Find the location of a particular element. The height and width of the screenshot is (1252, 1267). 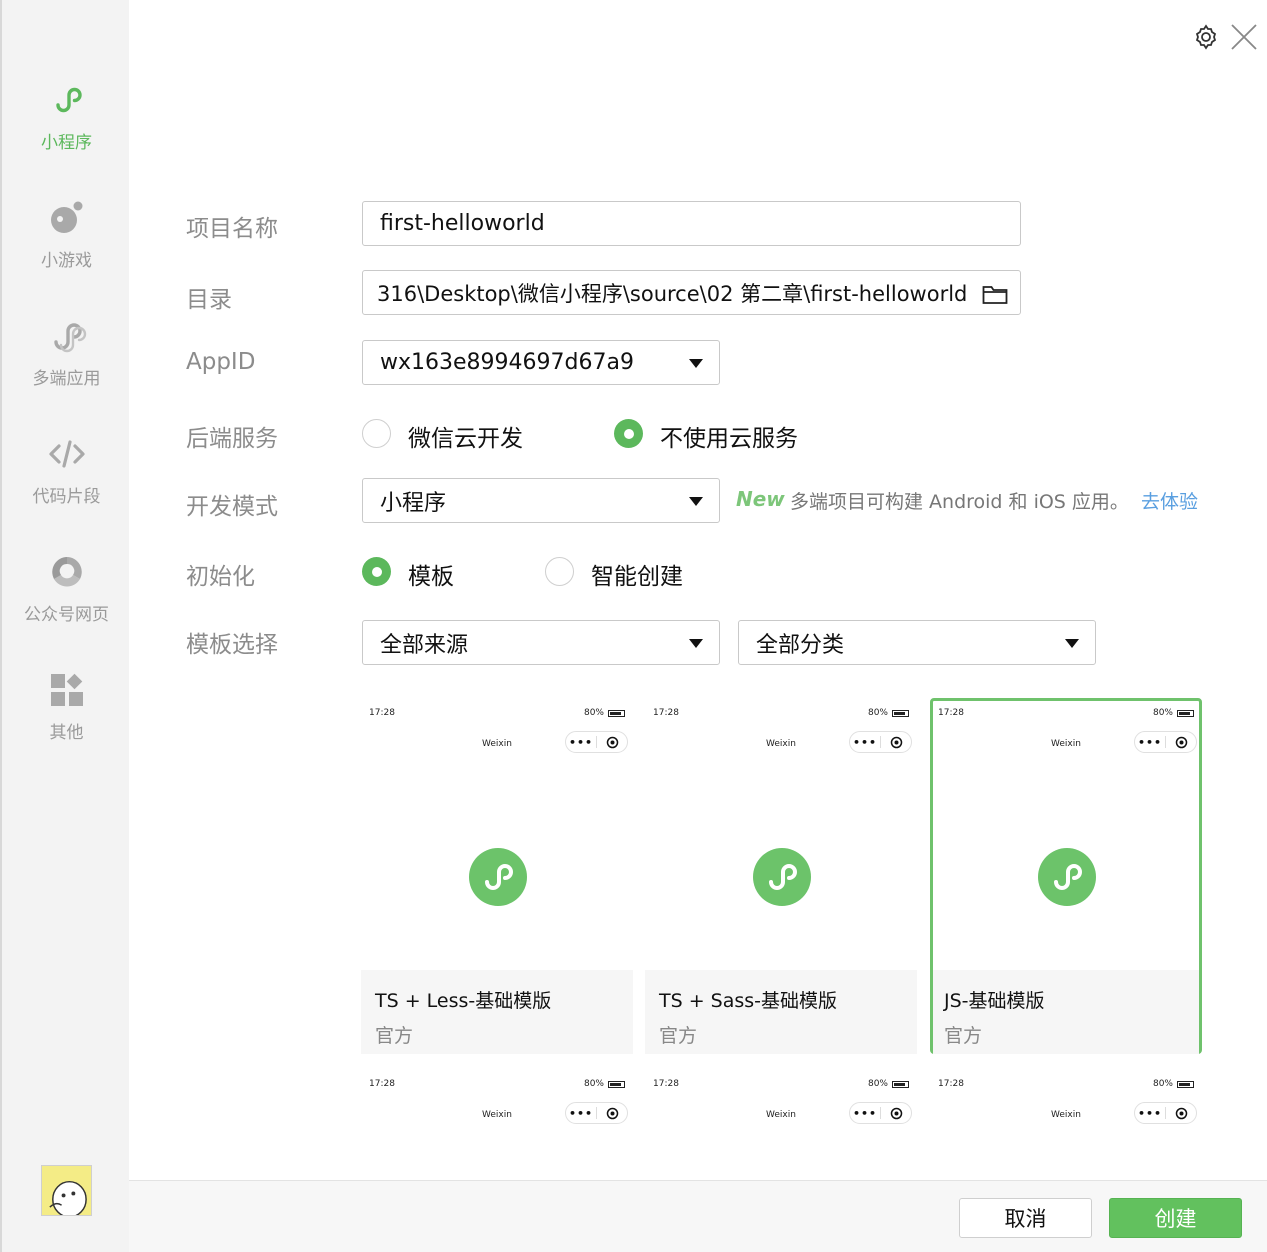

card-title: JS-基础模版 is located at coordinates (994, 1001).